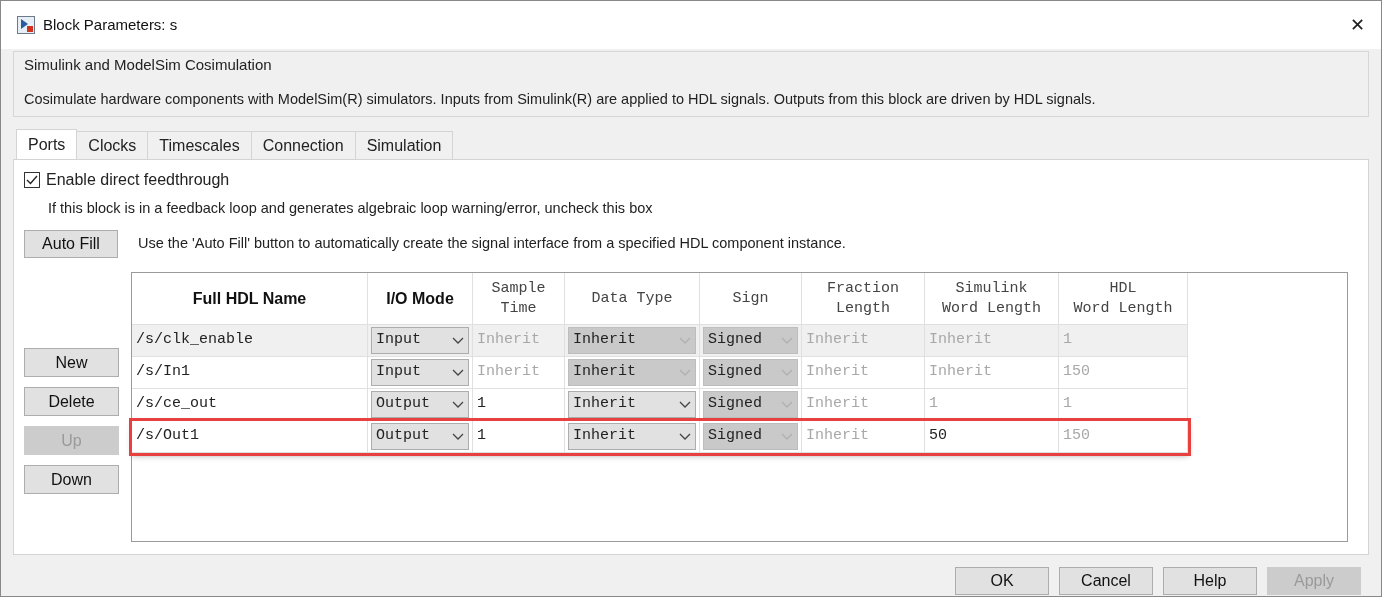  I want to click on column-header: HDL Word Length, so click(1123, 298).